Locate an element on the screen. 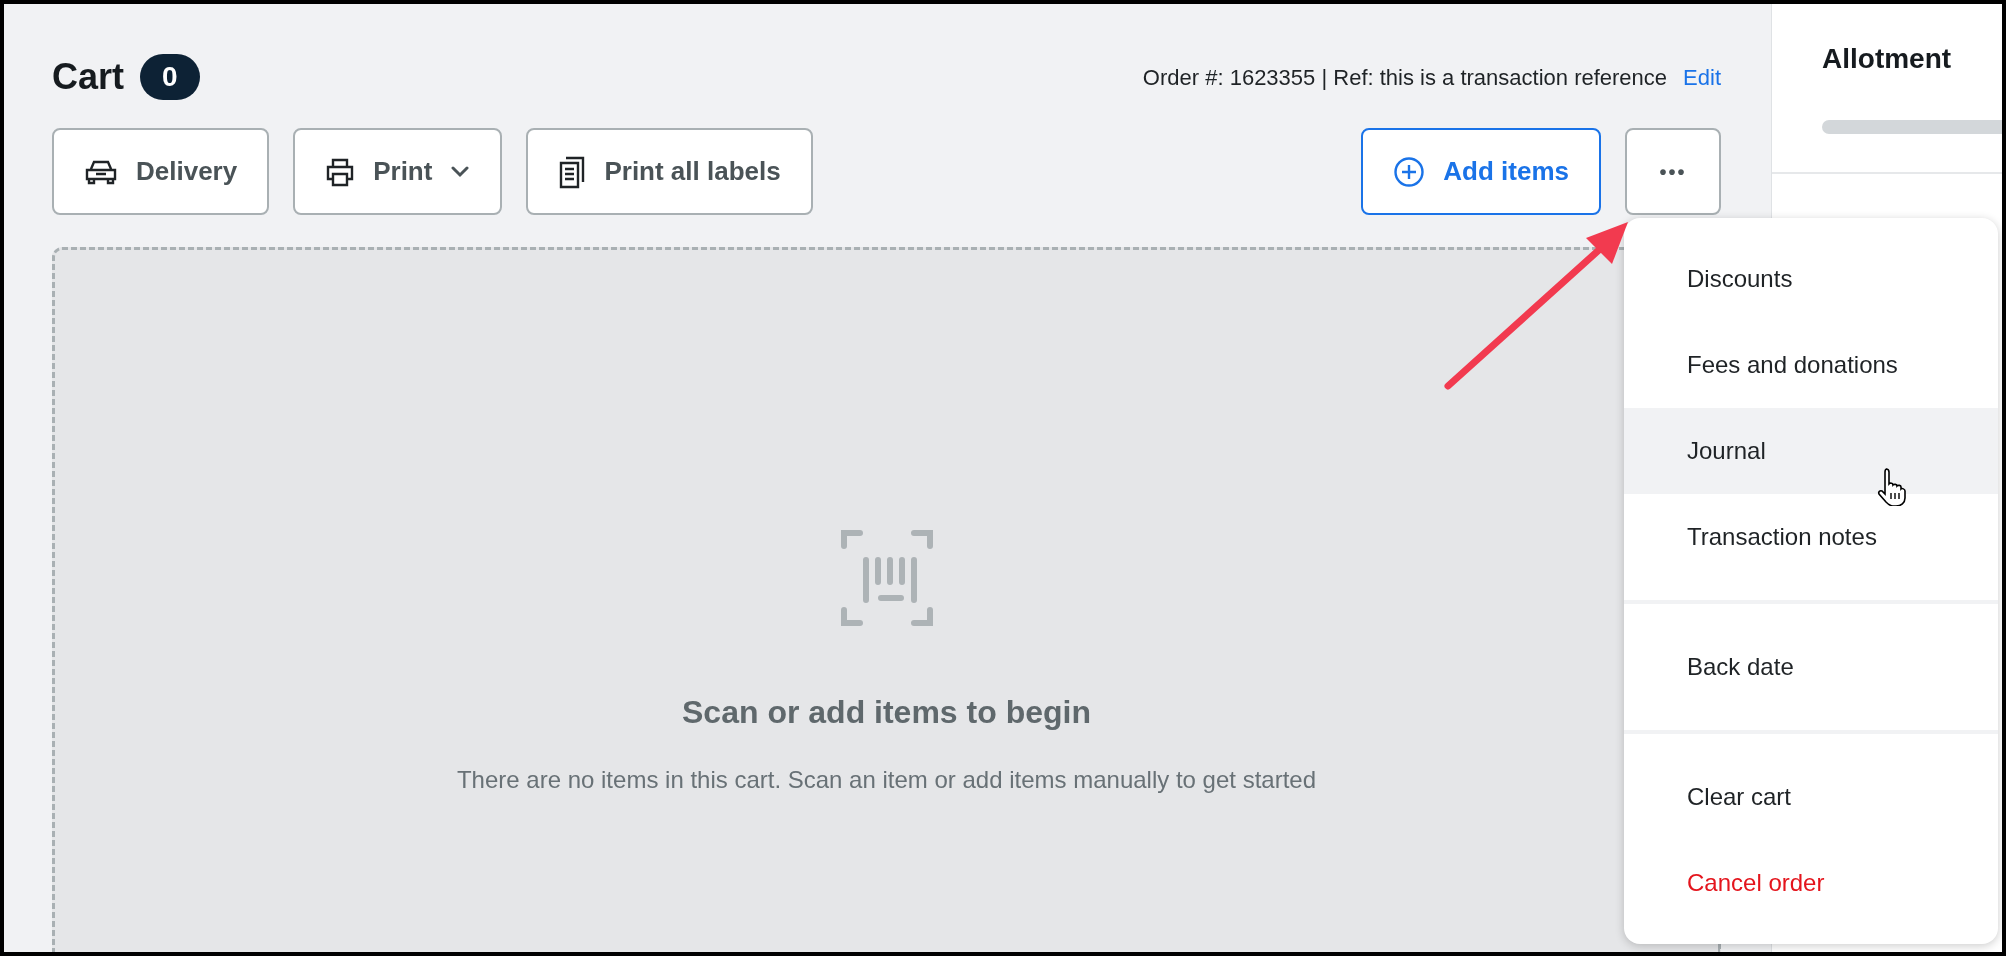 The width and height of the screenshot is (2006, 956). car-icon is located at coordinates (101, 171).